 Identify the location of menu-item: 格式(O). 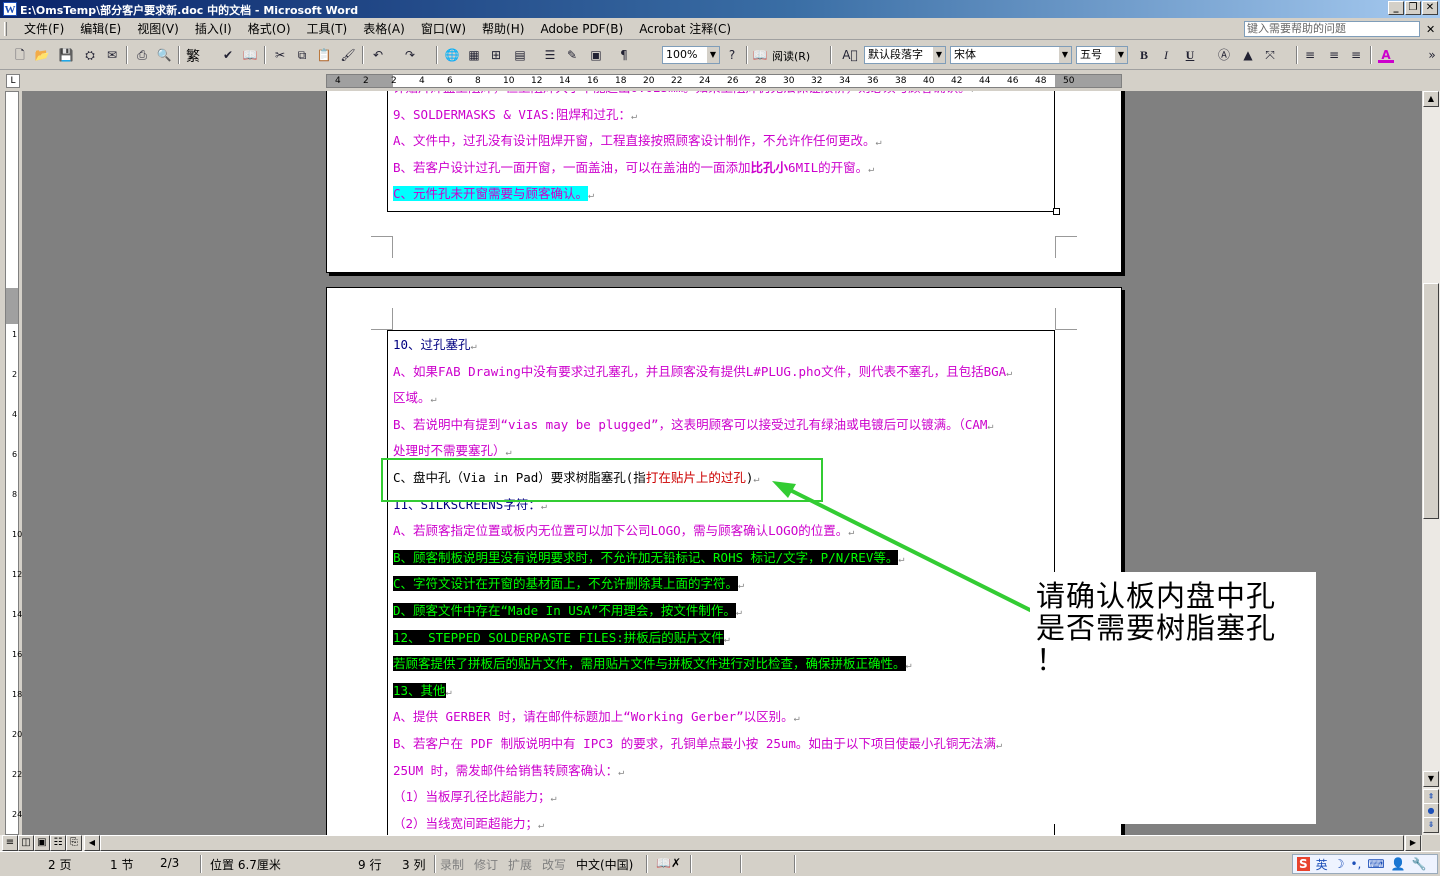
(269, 29).